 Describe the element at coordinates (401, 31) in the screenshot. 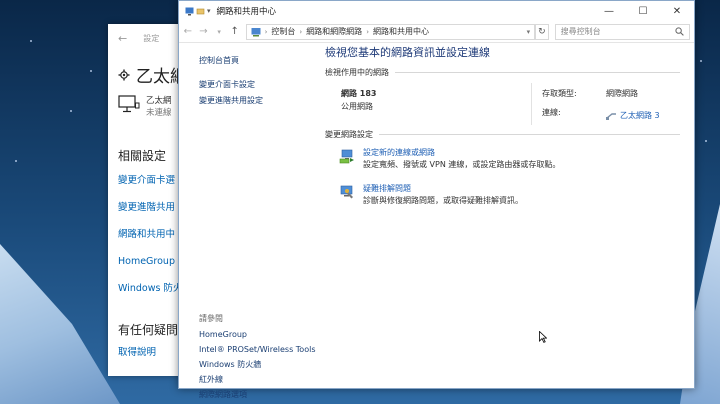

I see `breadcrumb-sharing-center: 網路和共用中心` at that location.